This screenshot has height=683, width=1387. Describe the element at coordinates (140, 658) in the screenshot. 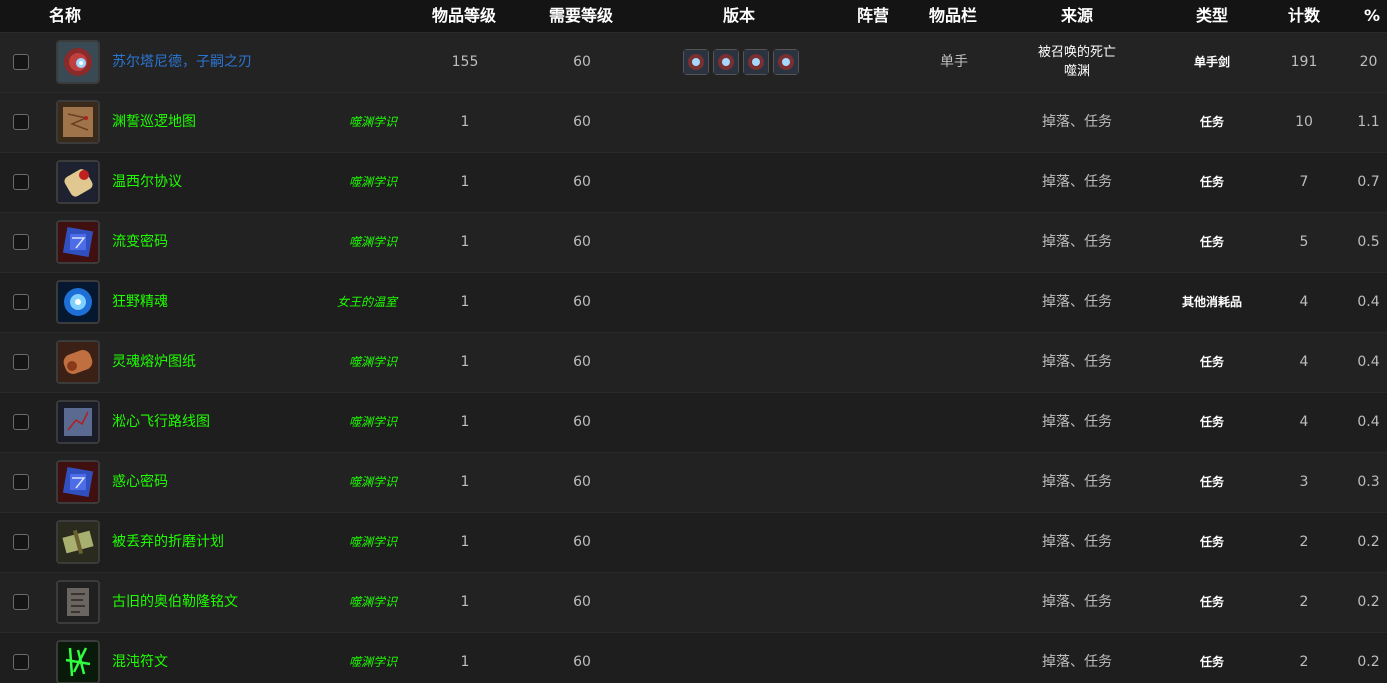

I see `item-name-link: 混沌符文` at that location.